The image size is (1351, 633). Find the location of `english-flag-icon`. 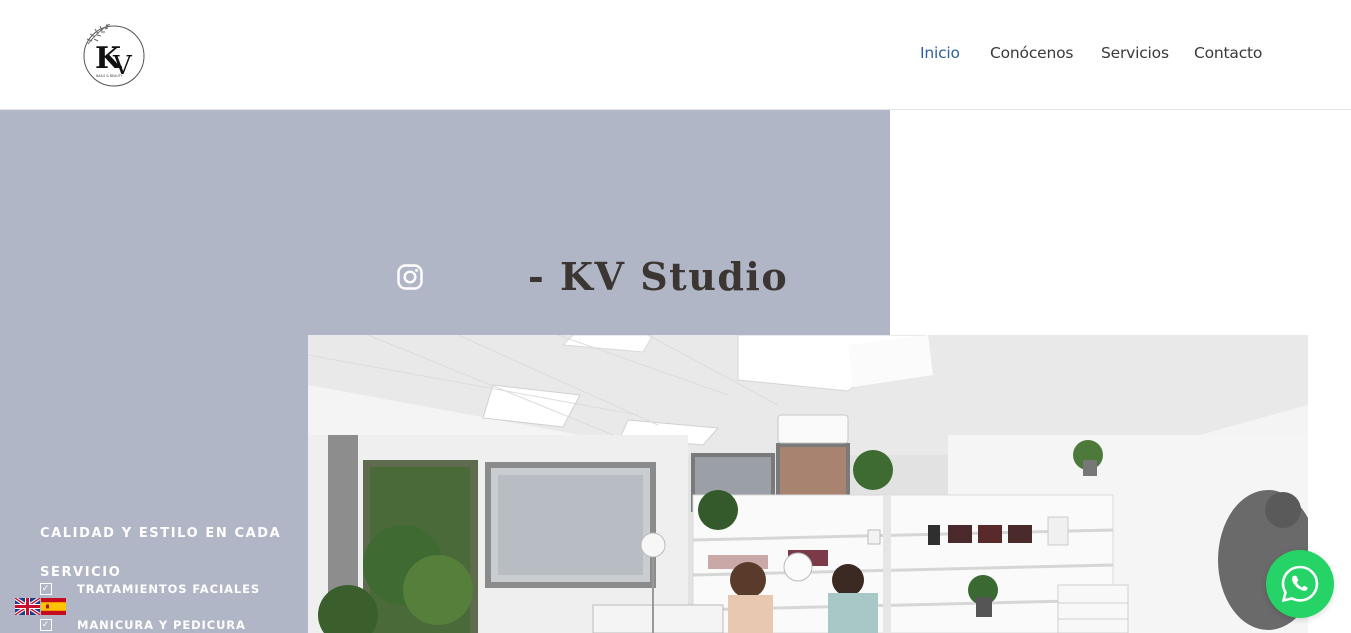

english-flag-icon is located at coordinates (27, 606).